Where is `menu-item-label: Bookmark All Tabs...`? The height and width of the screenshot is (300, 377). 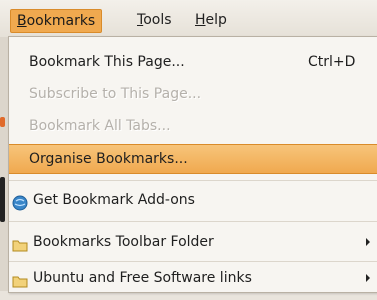 menu-item-label: Bookmark All Tabs... is located at coordinates (100, 126).